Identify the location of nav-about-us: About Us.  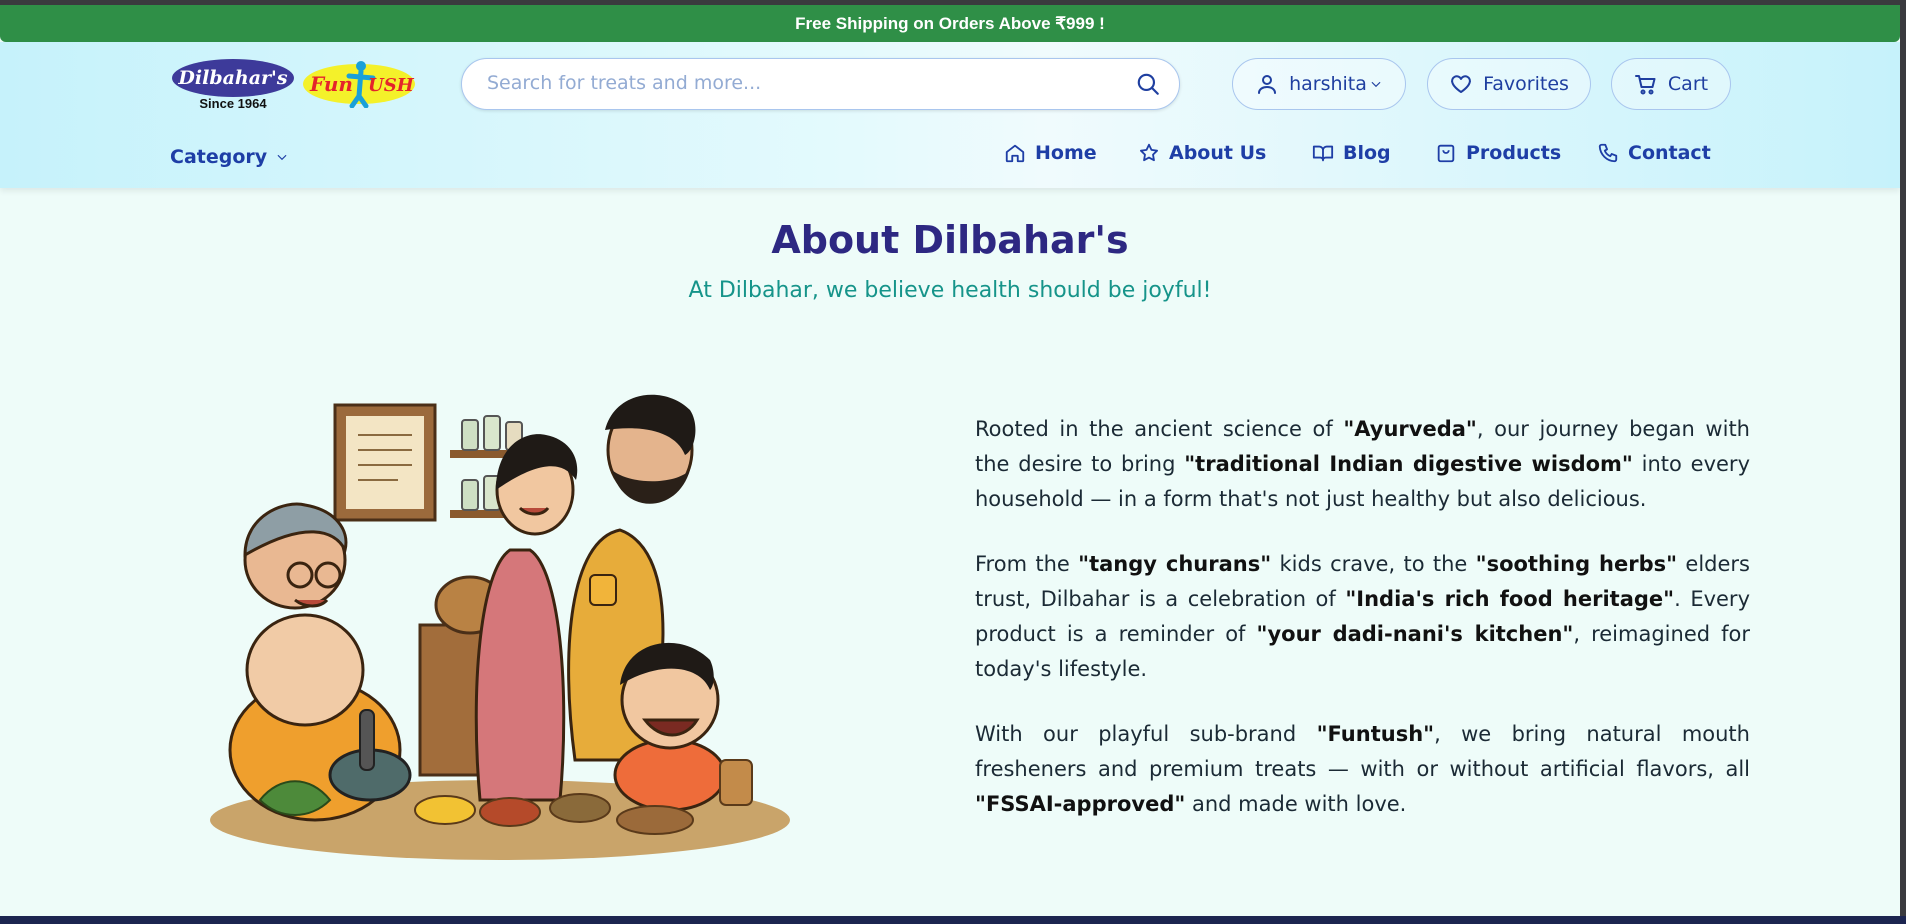
(1202, 153).